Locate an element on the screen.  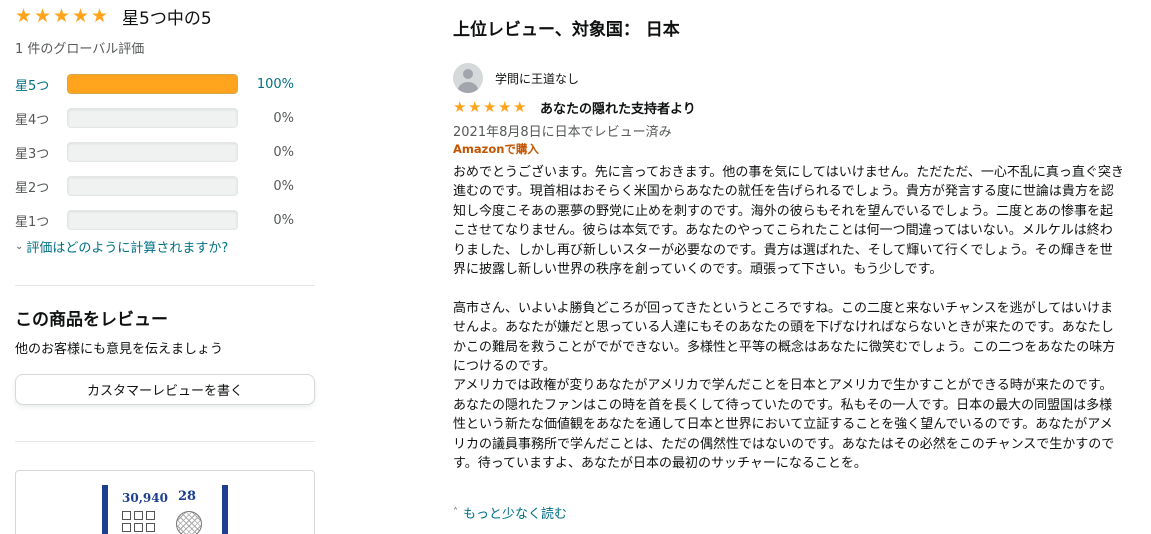
histogram-row: 星5つ 100% is located at coordinates (165, 84).